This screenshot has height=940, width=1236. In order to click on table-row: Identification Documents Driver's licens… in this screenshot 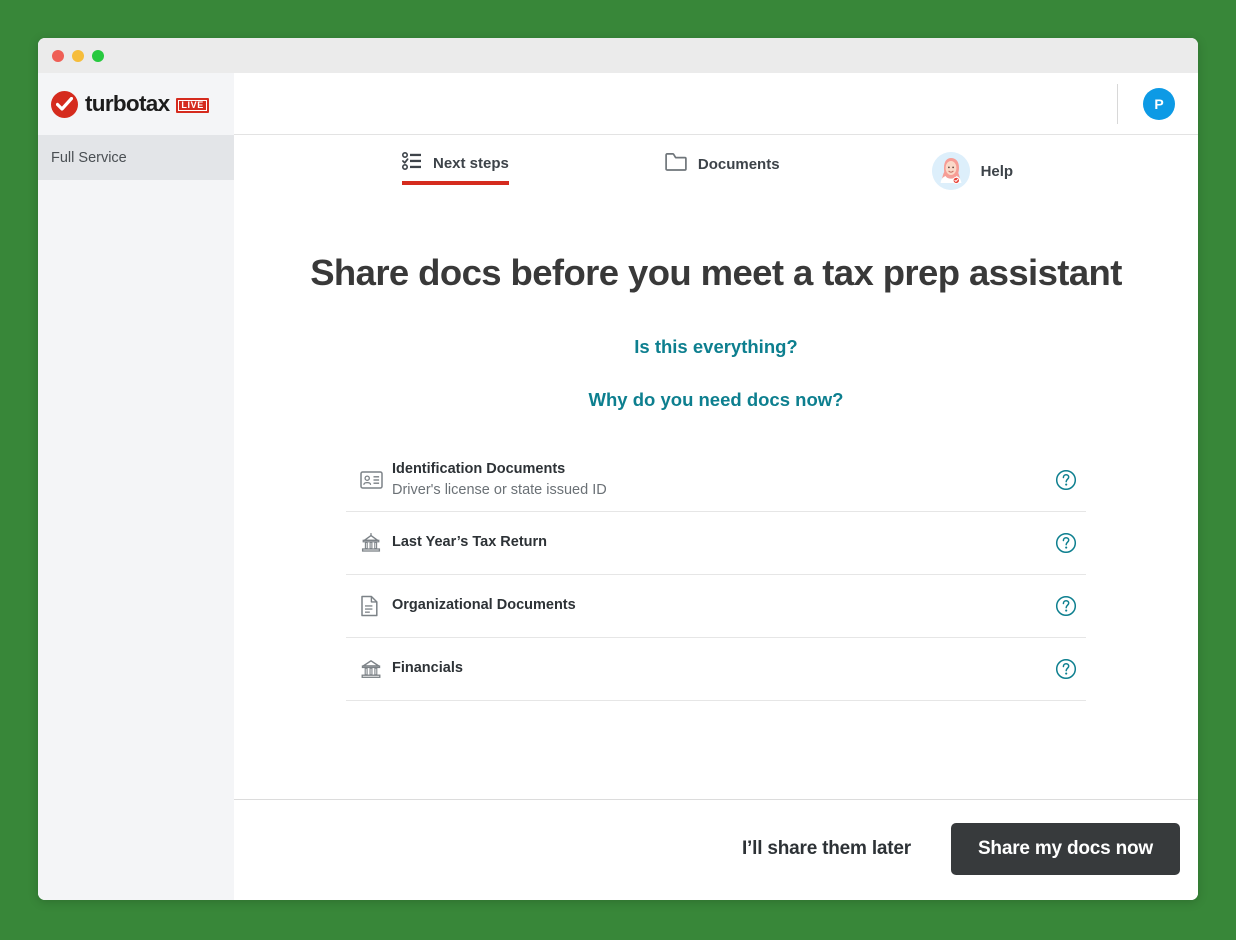, I will do `click(716, 480)`.